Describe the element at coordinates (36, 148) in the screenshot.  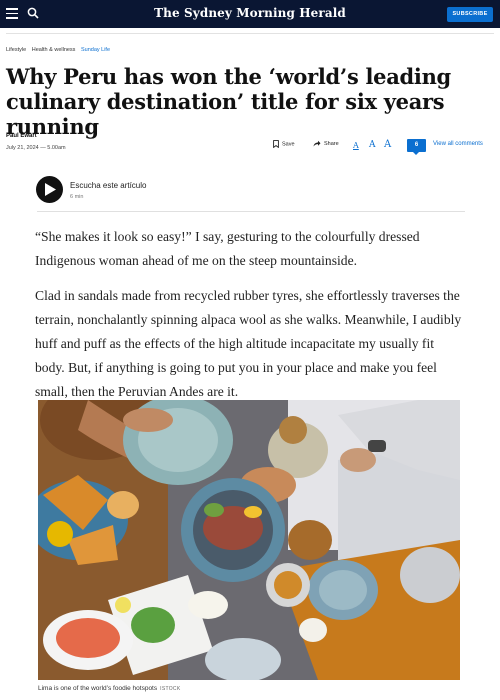
I see `publish-date: July 21, 2024 — 5.00am` at that location.